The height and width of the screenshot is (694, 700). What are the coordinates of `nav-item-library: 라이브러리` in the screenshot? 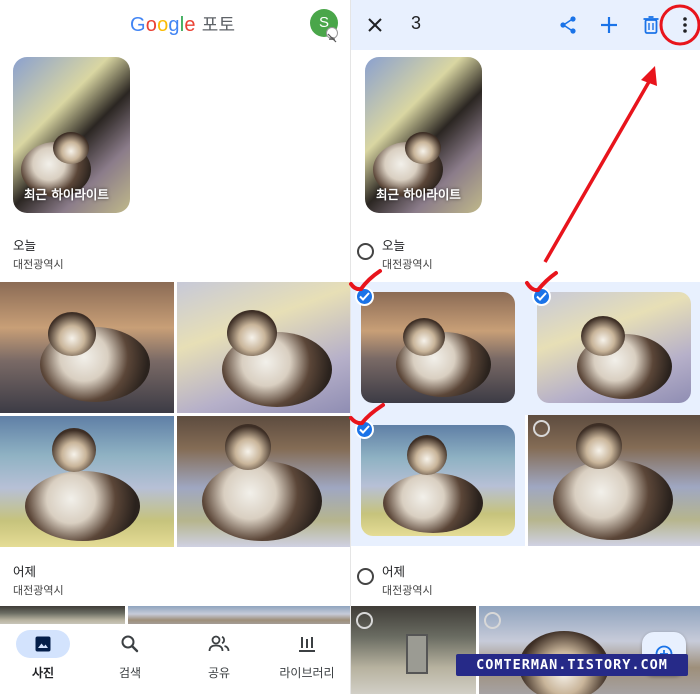 It's located at (307, 659).